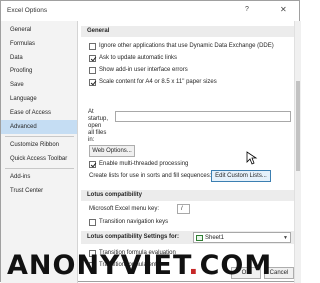 This screenshot has height=283, width=320. What do you see at coordinates (39, 113) in the screenshot?
I see `sidebar-item-ease-of-access: Ease of Access` at bounding box center [39, 113].